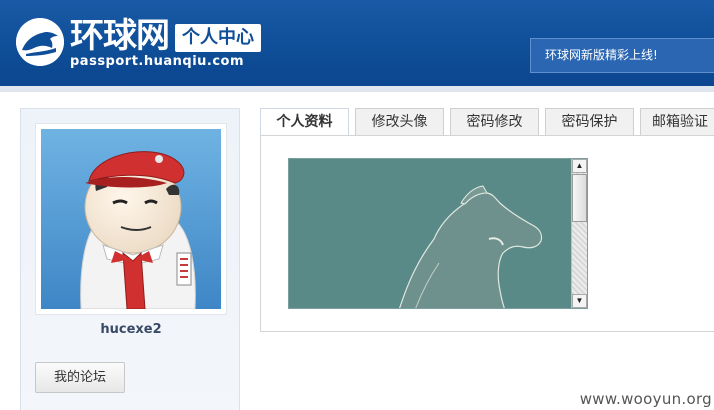 This screenshot has width=714, height=410. I want to click on tab-security: 密码保护, so click(589, 122).